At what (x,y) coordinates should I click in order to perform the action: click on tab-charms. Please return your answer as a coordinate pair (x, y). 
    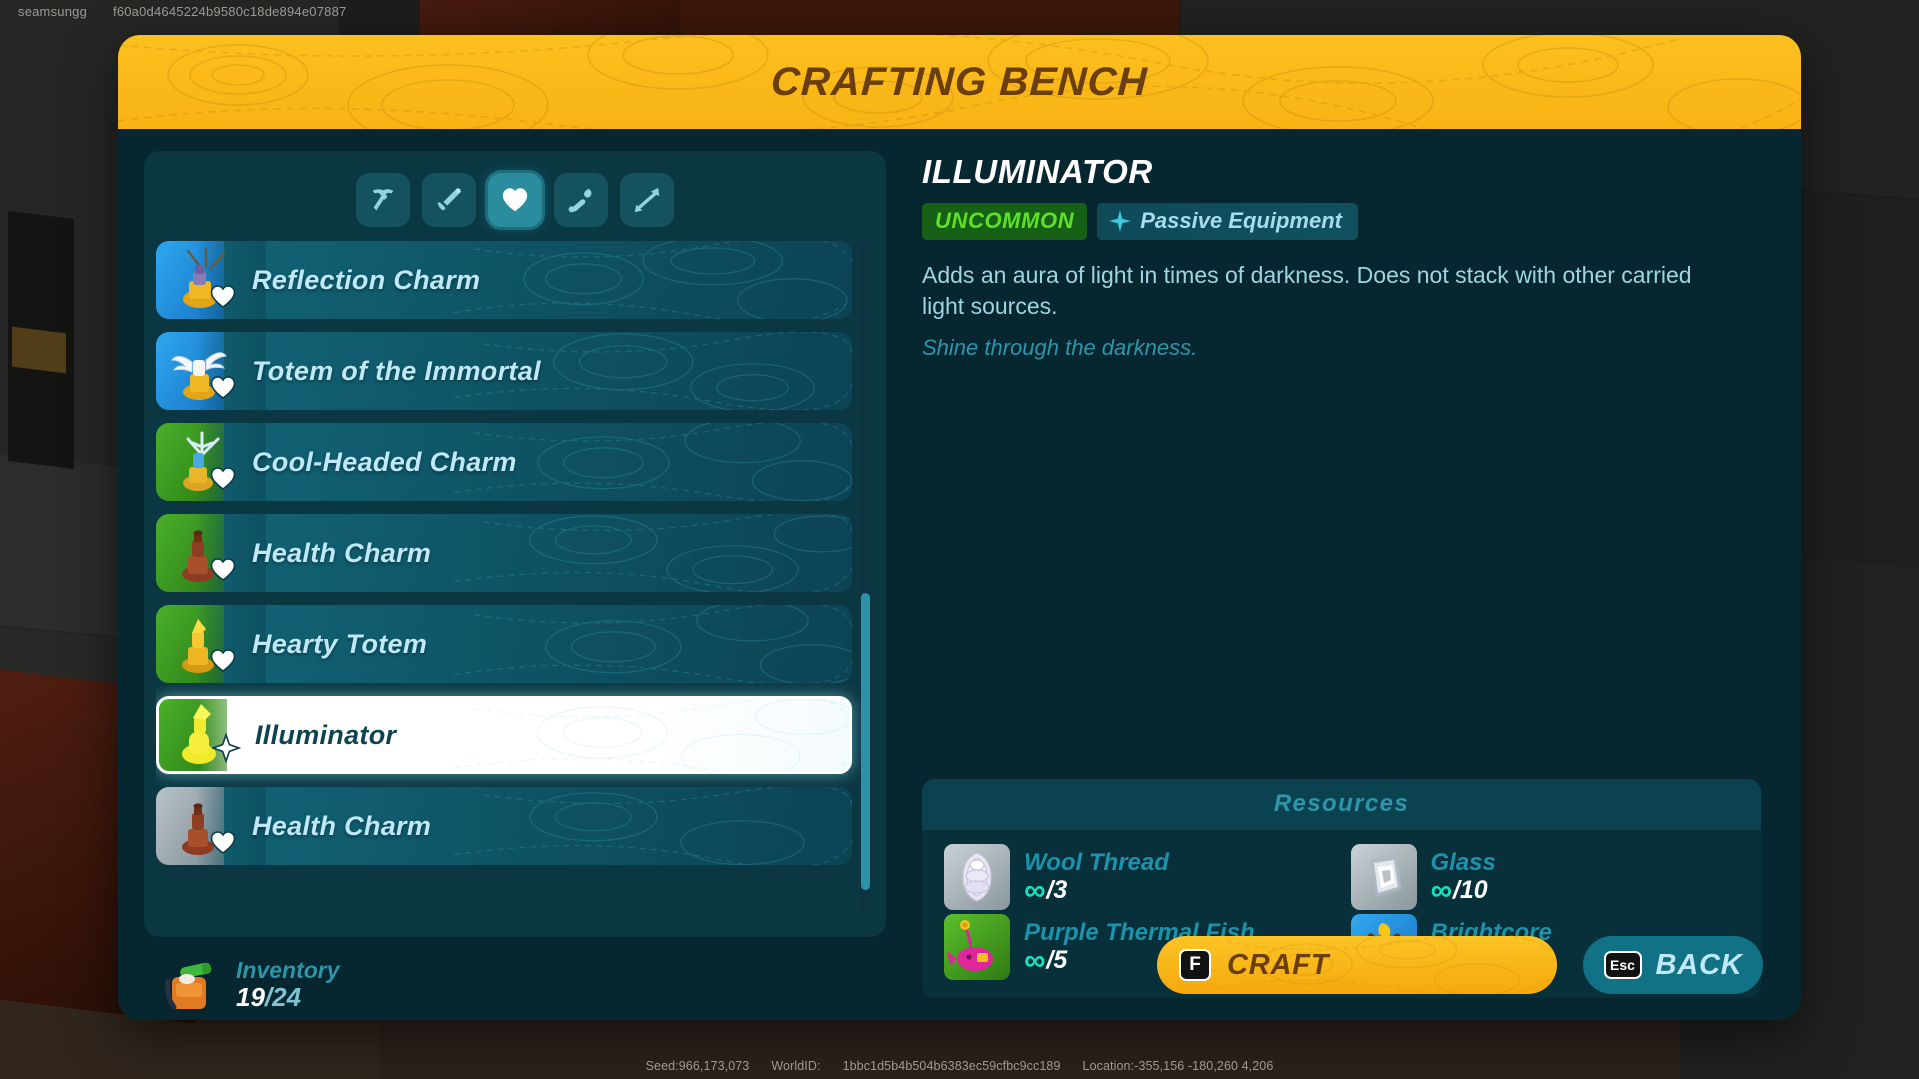
    Looking at the image, I should click on (515, 200).